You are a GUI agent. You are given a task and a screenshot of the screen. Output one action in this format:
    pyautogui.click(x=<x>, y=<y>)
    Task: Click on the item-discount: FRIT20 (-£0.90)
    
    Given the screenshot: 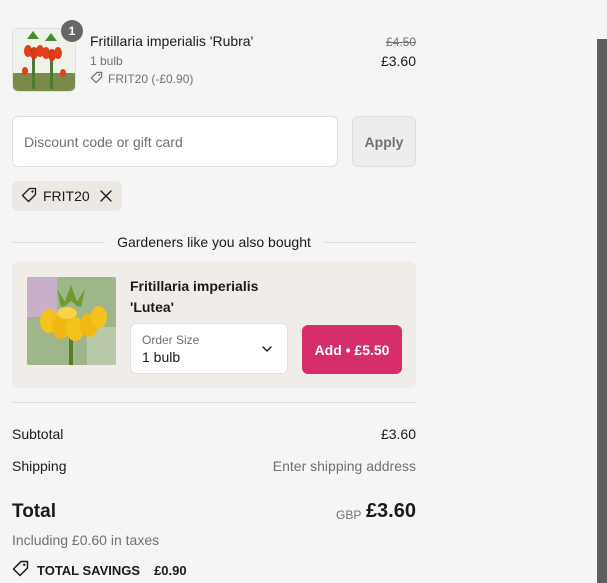 What is the action you would take?
    pyautogui.click(x=141, y=79)
    